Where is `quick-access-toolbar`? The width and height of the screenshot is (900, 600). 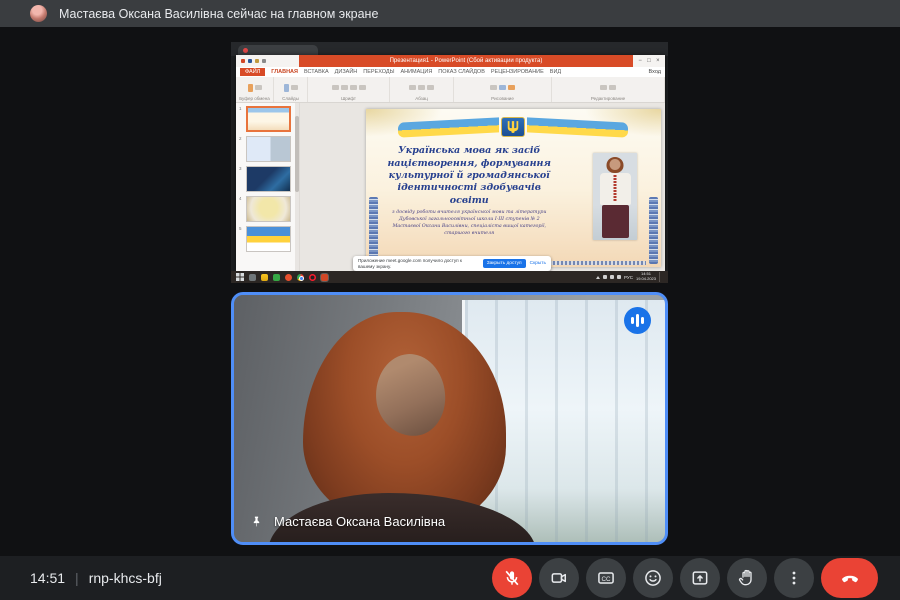 quick-access-toolbar is located at coordinates (267, 61).